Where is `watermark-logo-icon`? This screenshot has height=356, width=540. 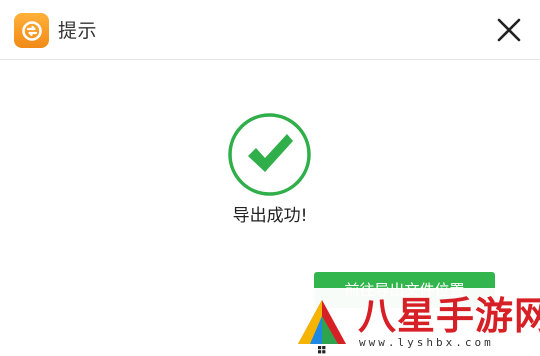 watermark-logo-icon is located at coordinates (322, 324).